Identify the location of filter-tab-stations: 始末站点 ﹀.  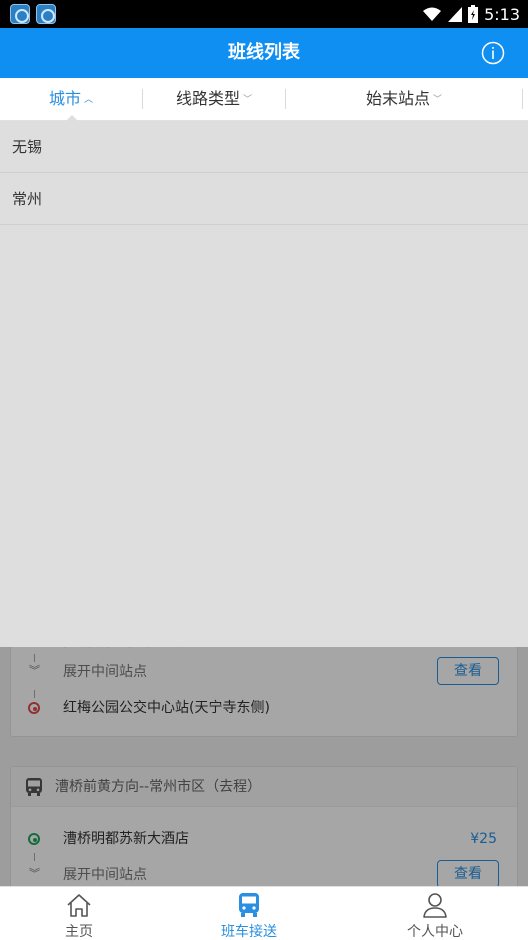
(404, 99).